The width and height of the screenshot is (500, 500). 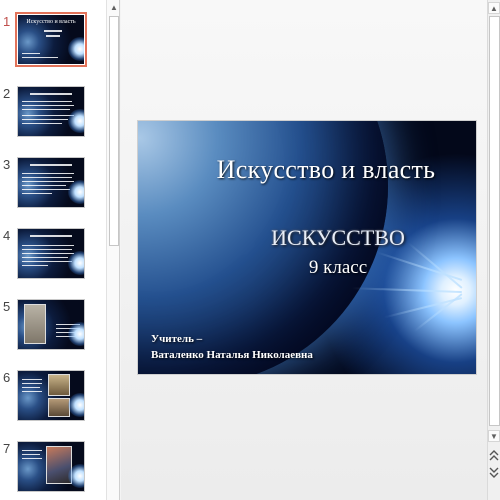 What do you see at coordinates (7, 21) in the screenshot?
I see `slide-number: 1` at bounding box center [7, 21].